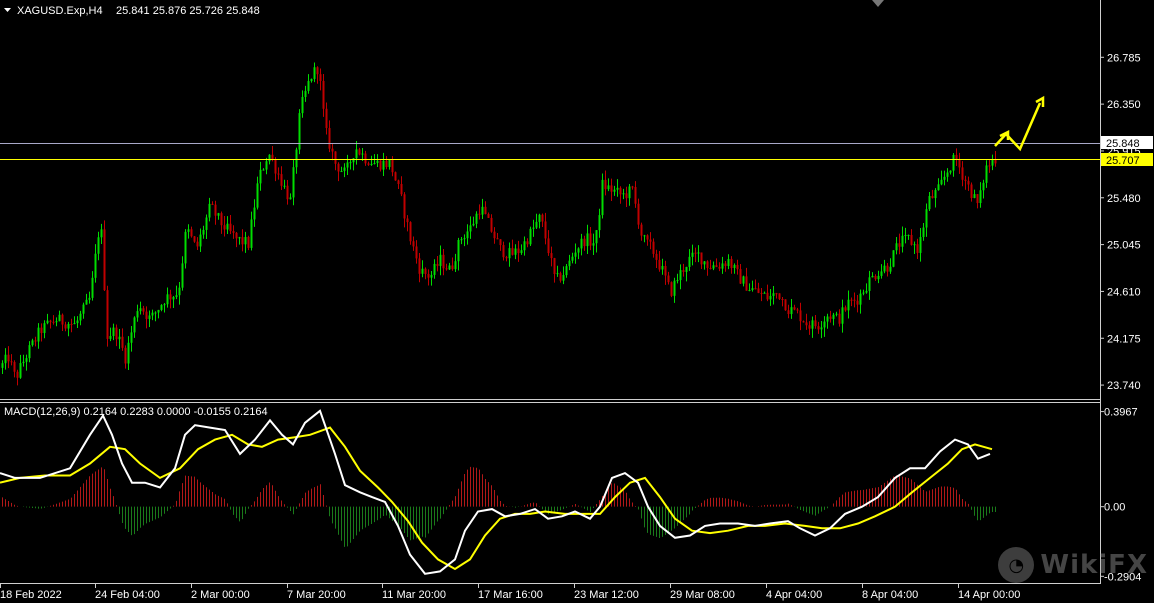 Image resolution: width=1154 pixels, height=603 pixels. Describe the element at coordinates (31, 595) in the screenshot. I see `time-tick-label: 18 Feb 2022` at that location.